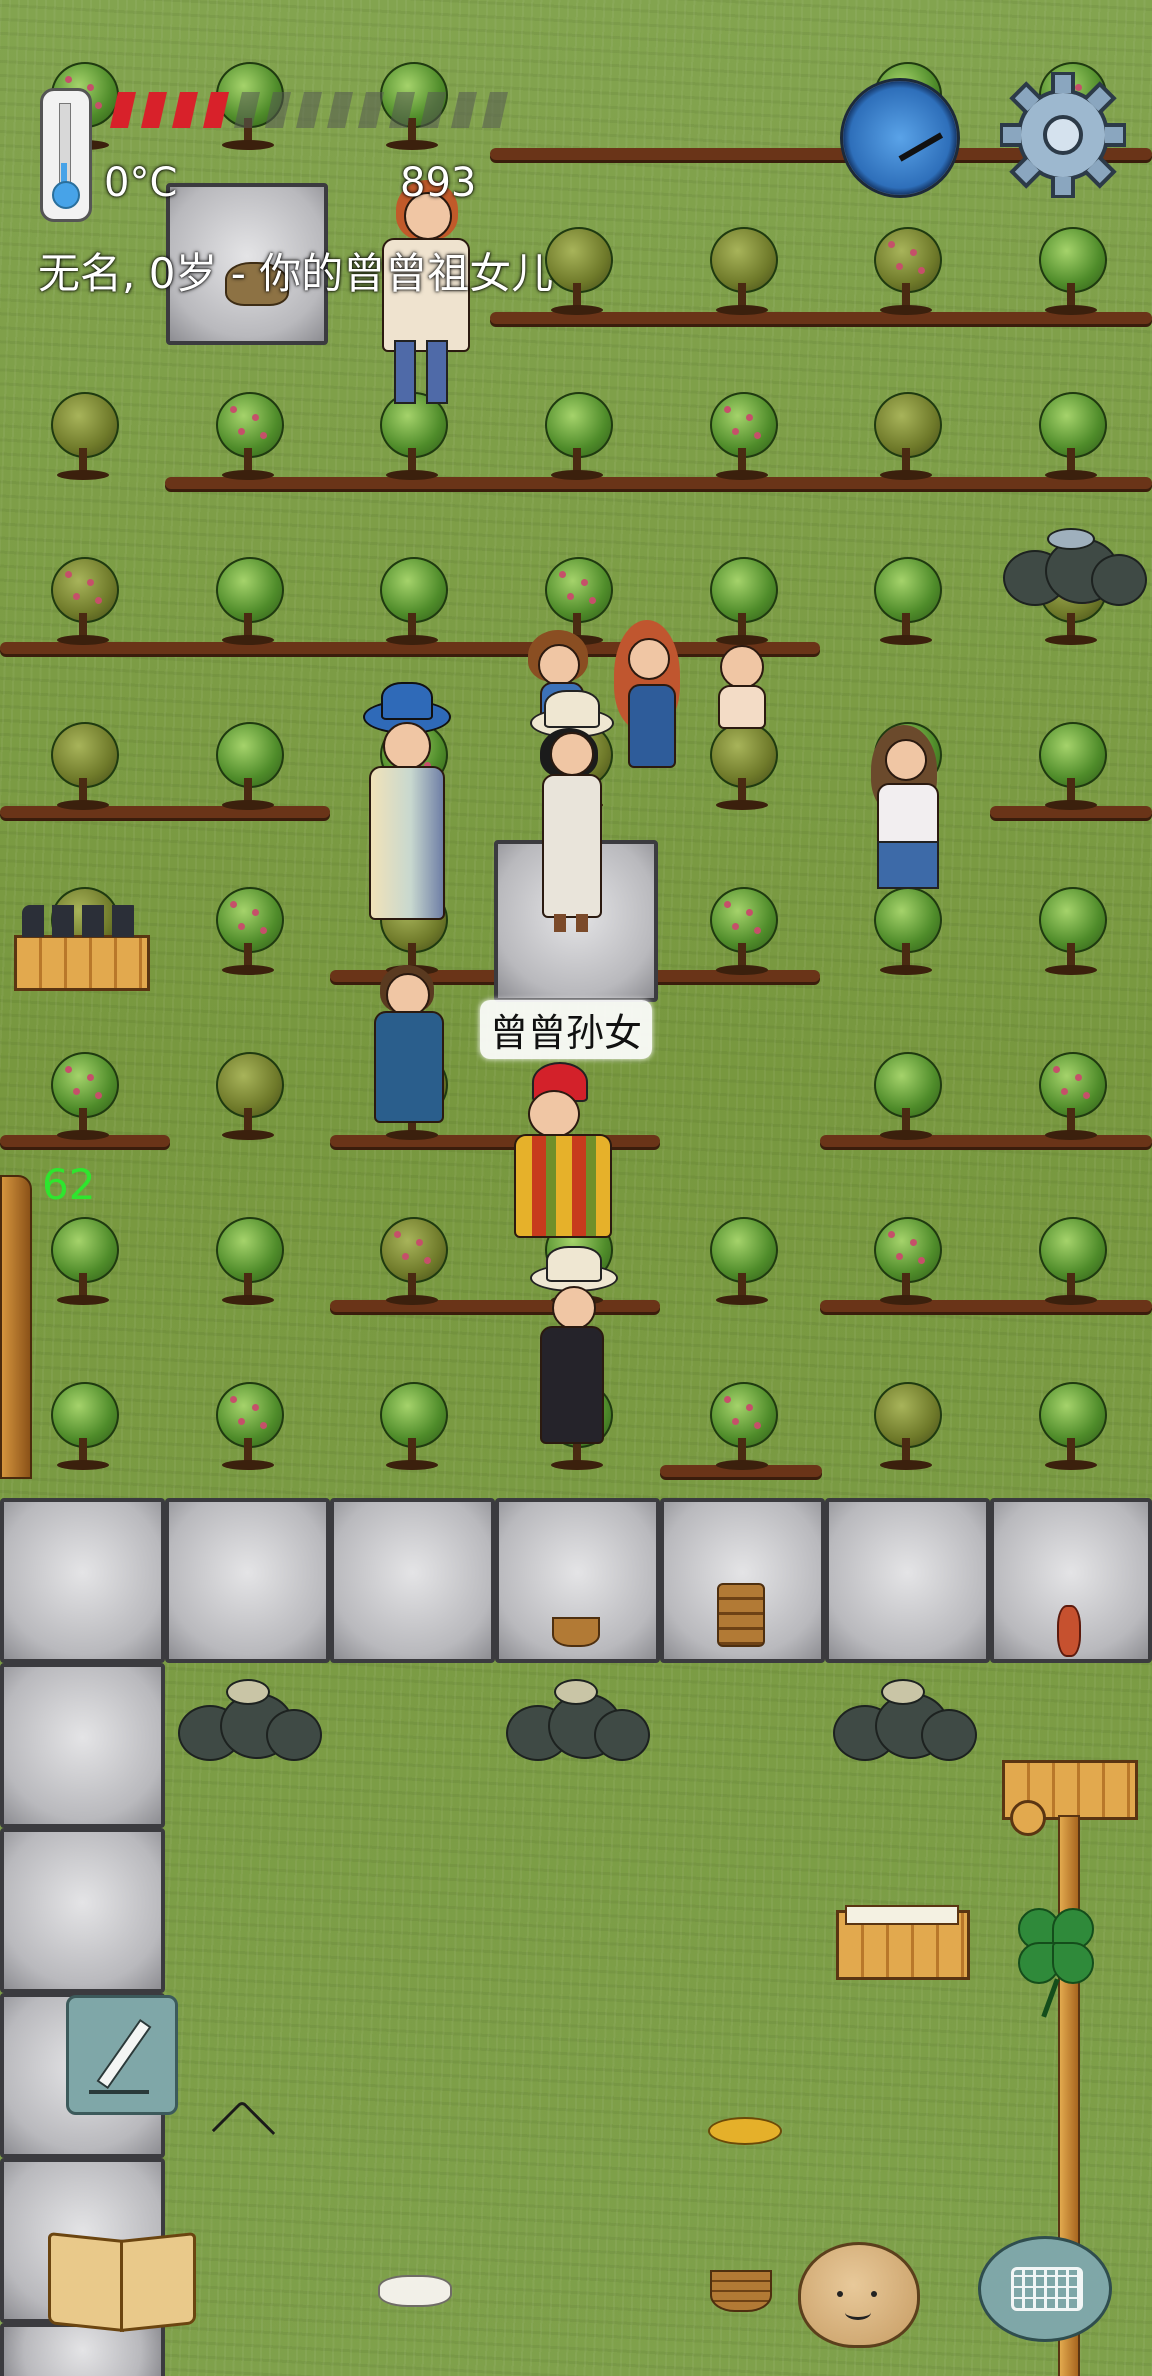  I want to click on cart-wheel, so click(1028, 1818).